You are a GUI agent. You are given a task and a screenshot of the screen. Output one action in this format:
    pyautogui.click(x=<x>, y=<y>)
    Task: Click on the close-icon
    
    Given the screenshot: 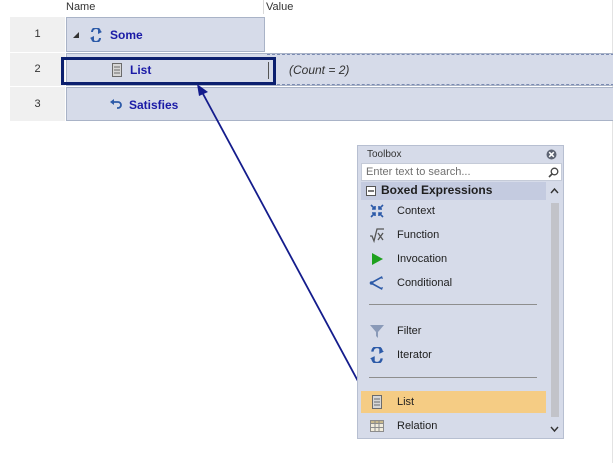 What is the action you would take?
    pyautogui.click(x=551, y=154)
    